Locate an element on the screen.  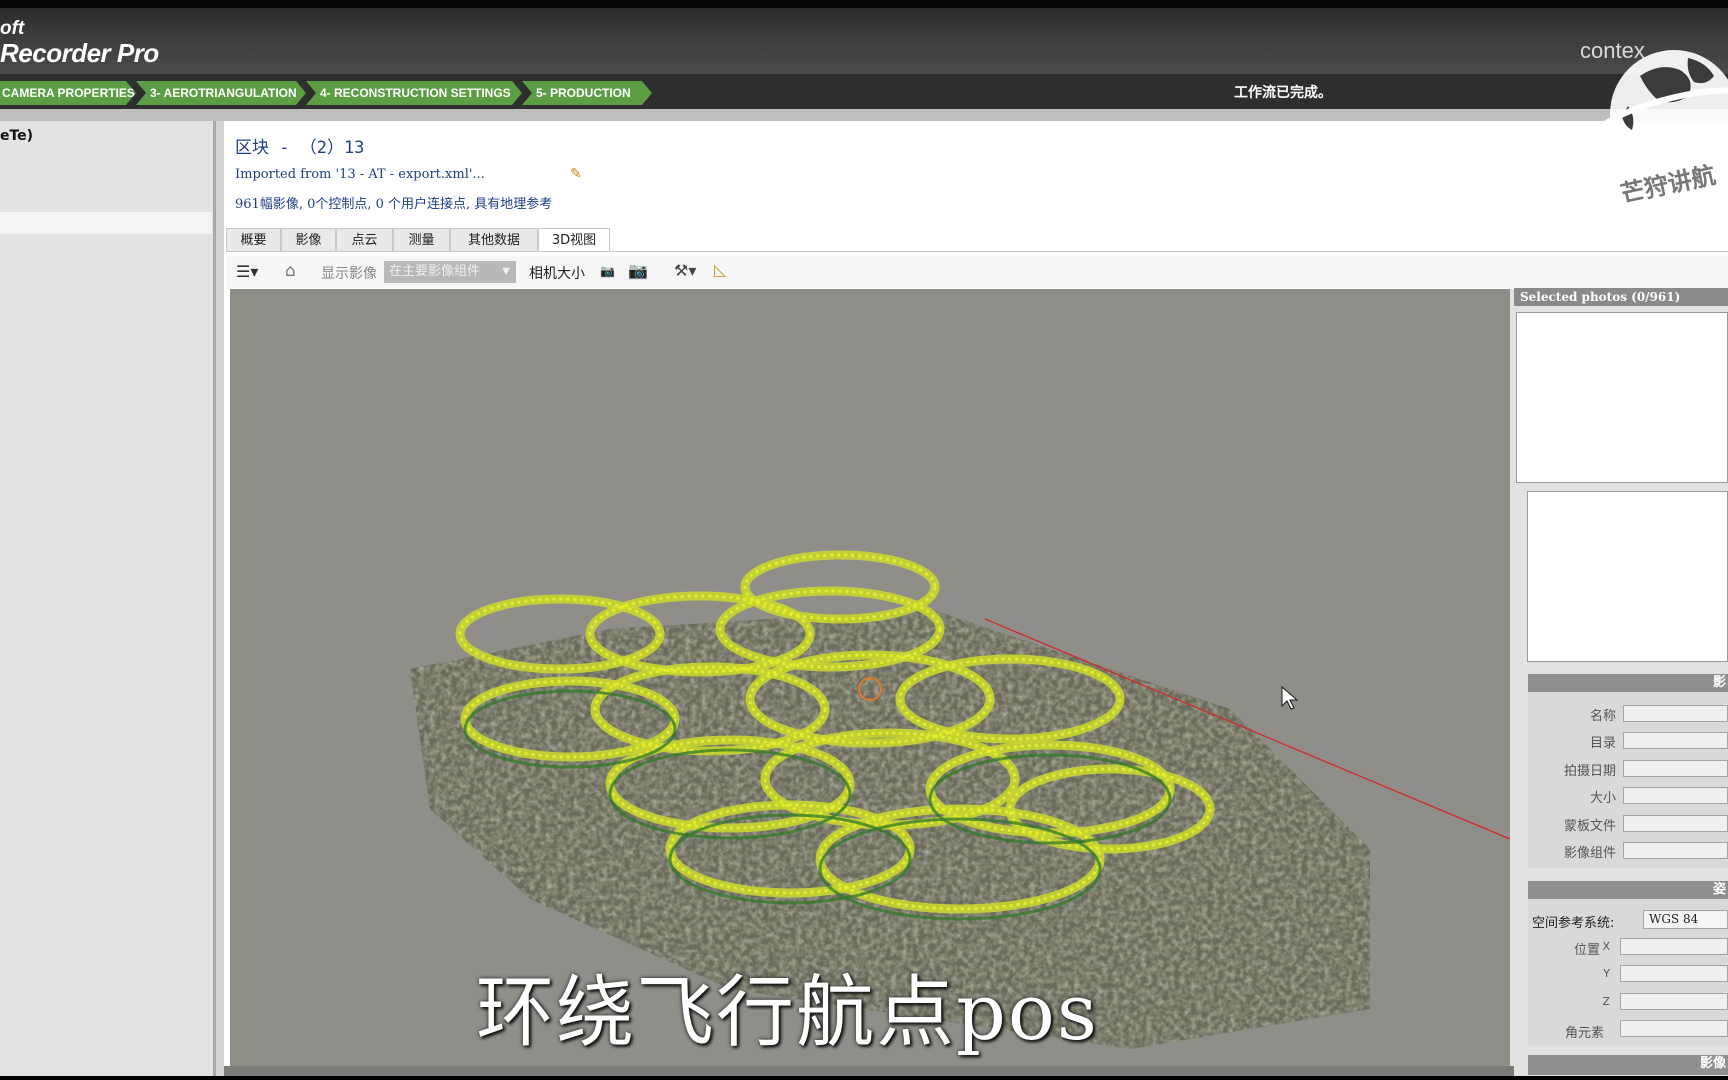
tab-surveys: 测量 is located at coordinates (421, 240).